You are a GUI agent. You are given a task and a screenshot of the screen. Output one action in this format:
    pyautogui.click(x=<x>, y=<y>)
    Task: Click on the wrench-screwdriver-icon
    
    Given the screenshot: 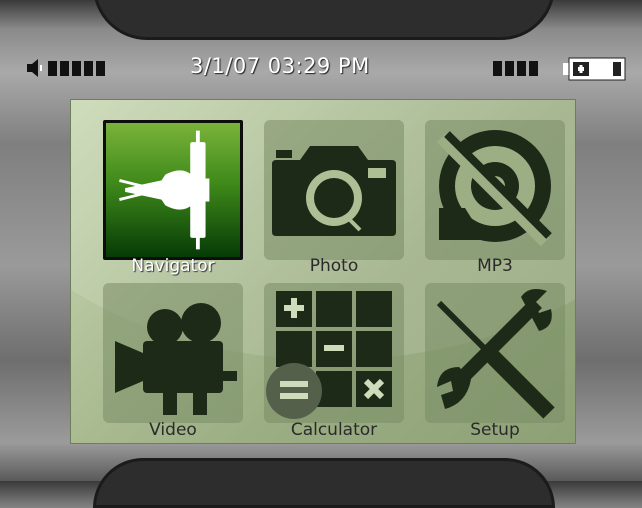 What is the action you would take?
    pyautogui.click(x=495, y=354)
    